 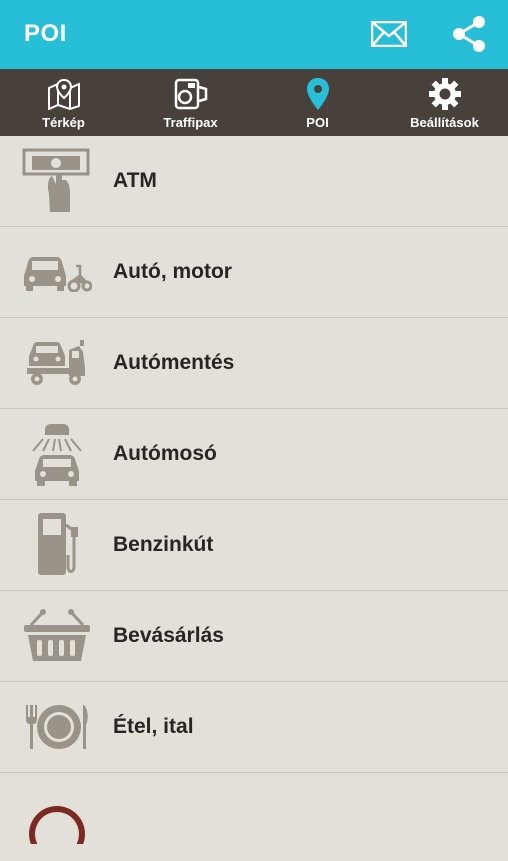 What do you see at coordinates (57, 824) in the screenshot?
I see `badge-icon` at bounding box center [57, 824].